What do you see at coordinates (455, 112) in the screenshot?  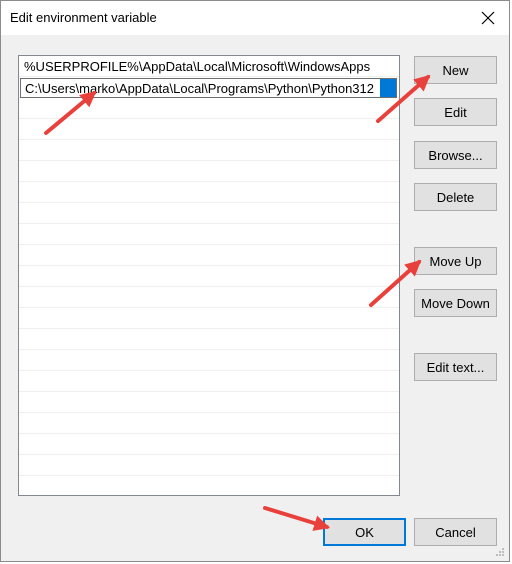 I see `edit-button: Edit` at bounding box center [455, 112].